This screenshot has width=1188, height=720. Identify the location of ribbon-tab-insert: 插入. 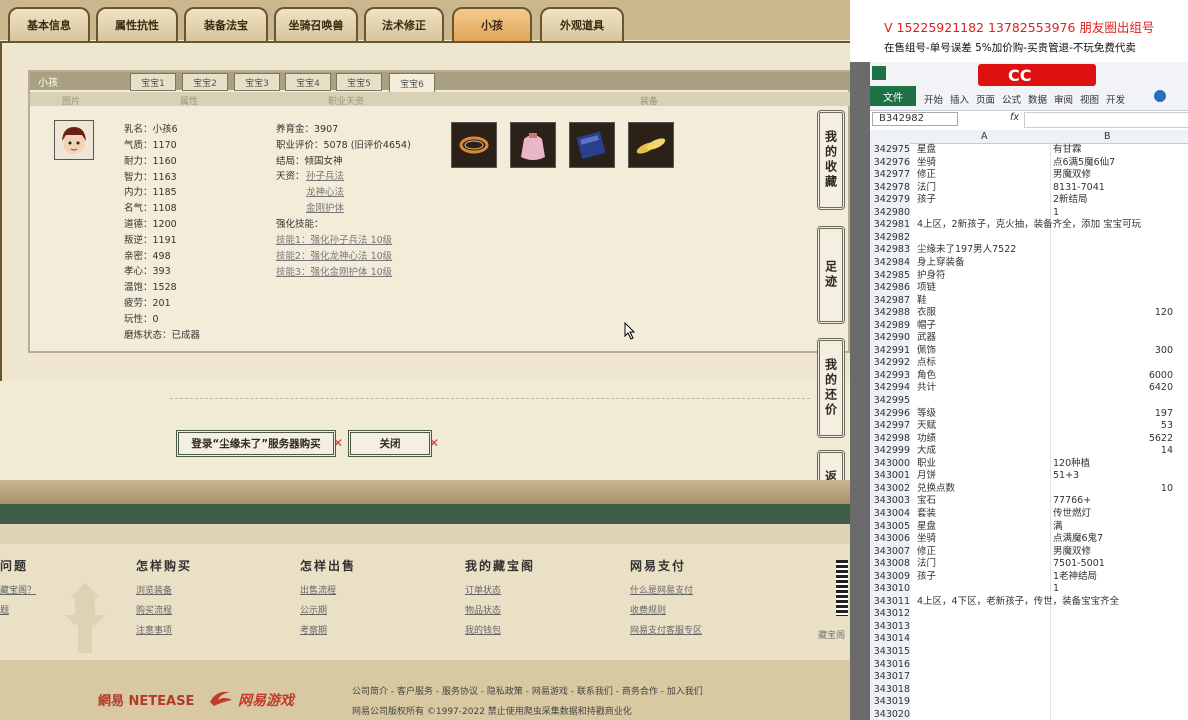
(959, 99).